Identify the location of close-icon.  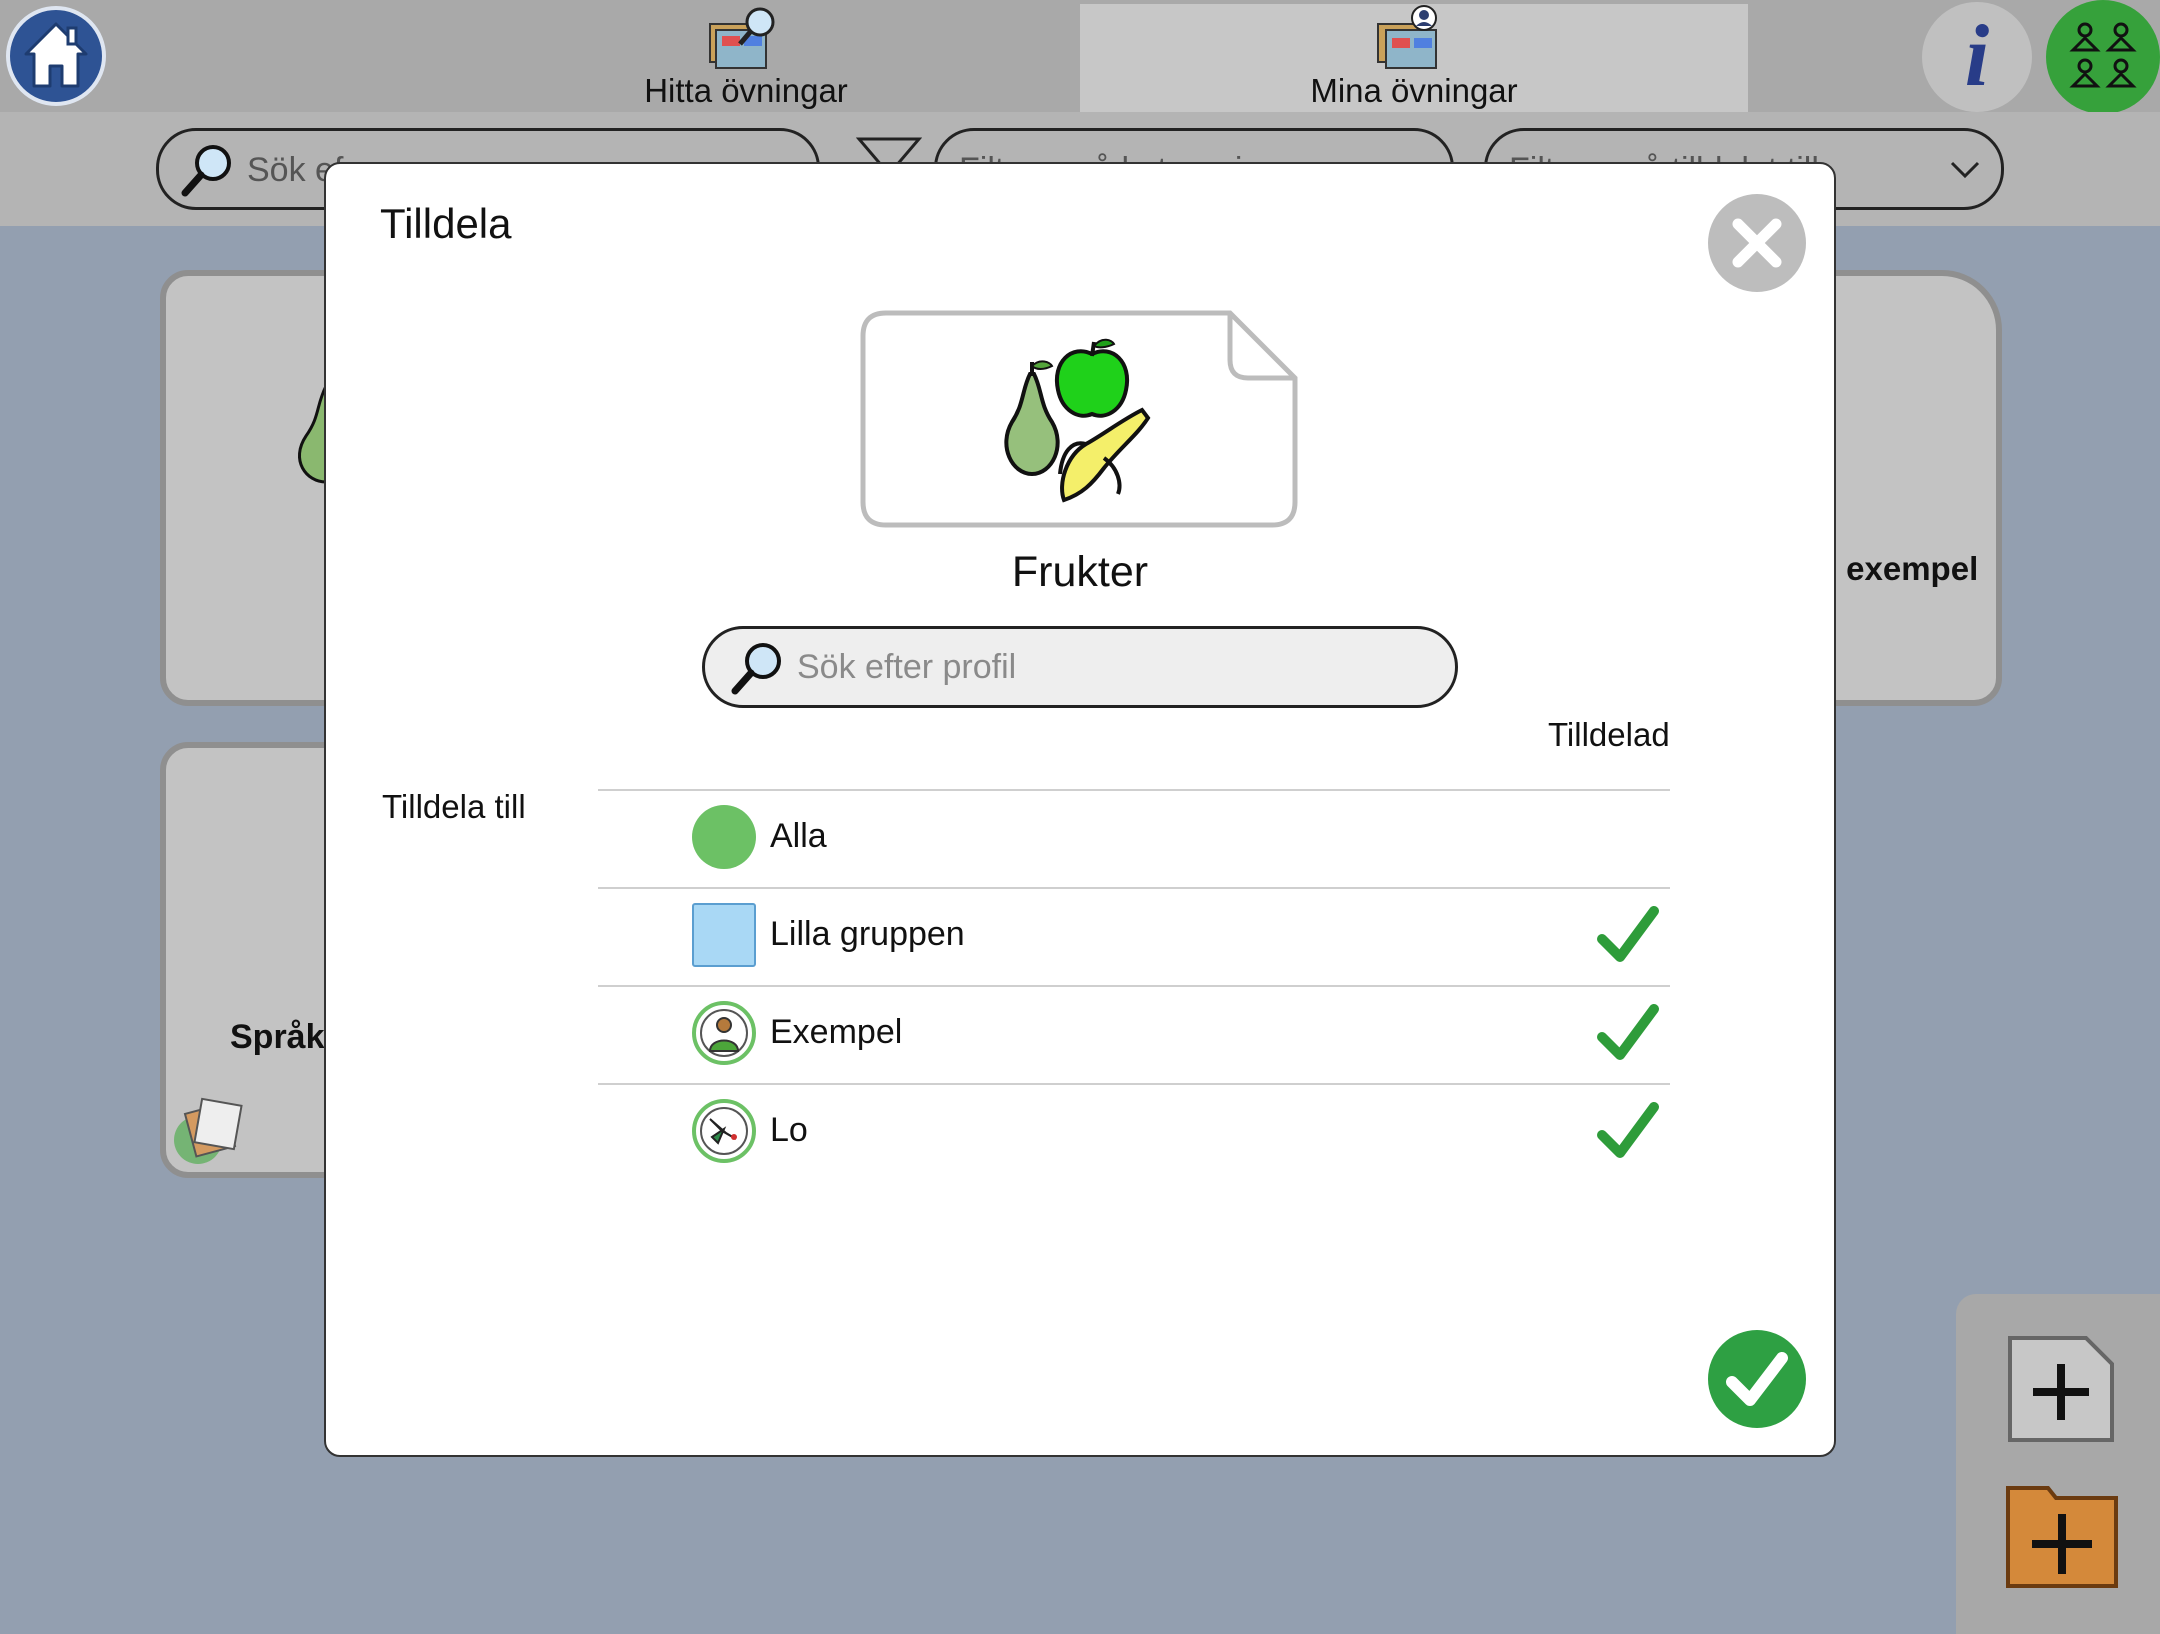
(1757, 243).